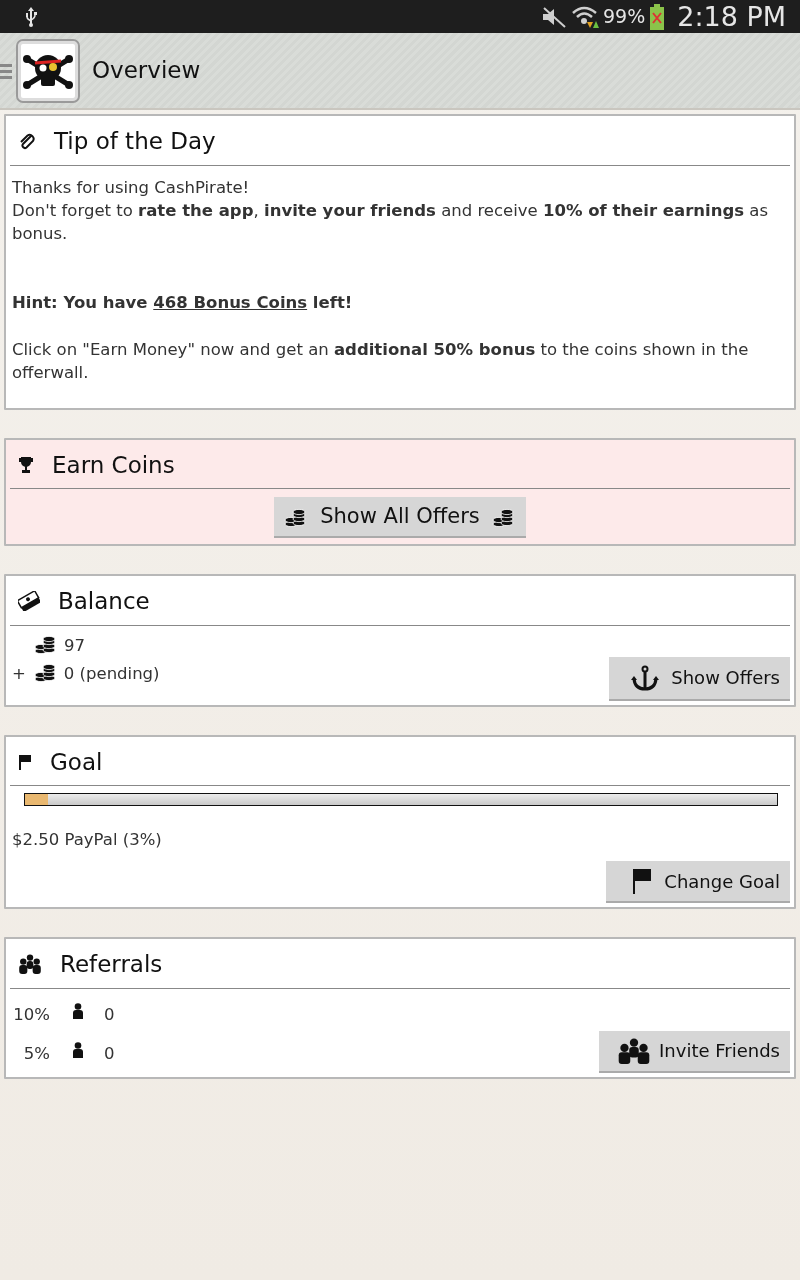 The width and height of the screenshot is (800, 1280). Describe the element at coordinates (146, 71) in the screenshot. I see `screen-title: Overview` at that location.